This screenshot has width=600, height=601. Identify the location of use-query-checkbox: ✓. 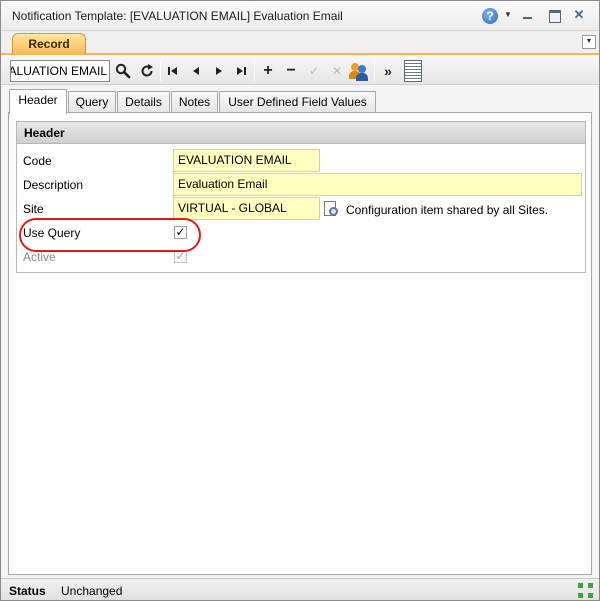
(180, 232).